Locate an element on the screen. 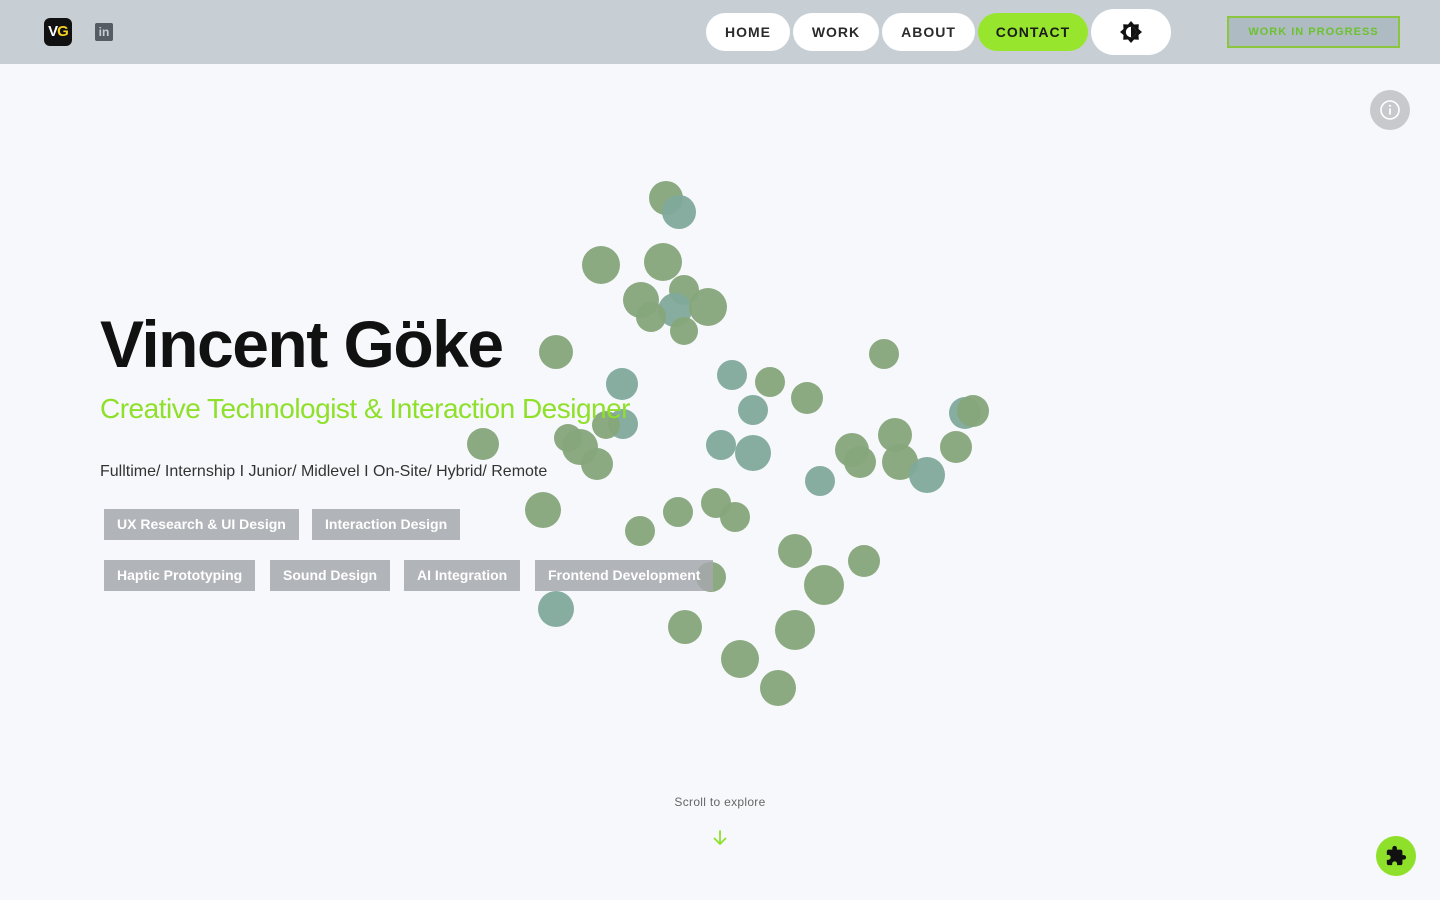 This screenshot has height=900, width=1440. skill-tag: UX Research & UI Design is located at coordinates (201, 524).